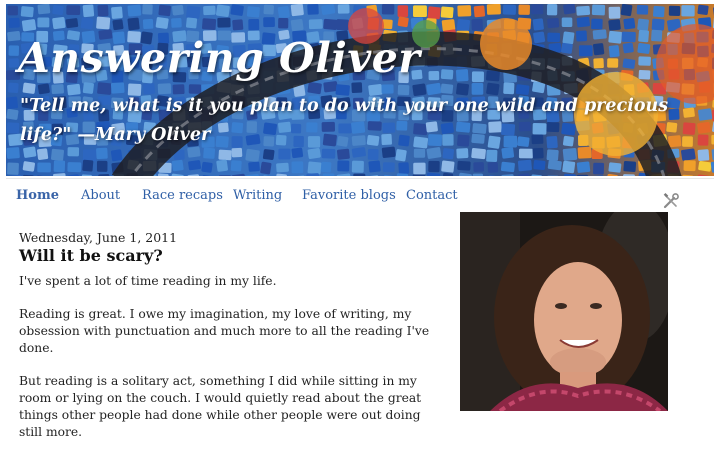 The image size is (720, 457). I want to click on profile-photo-image, so click(564, 311).